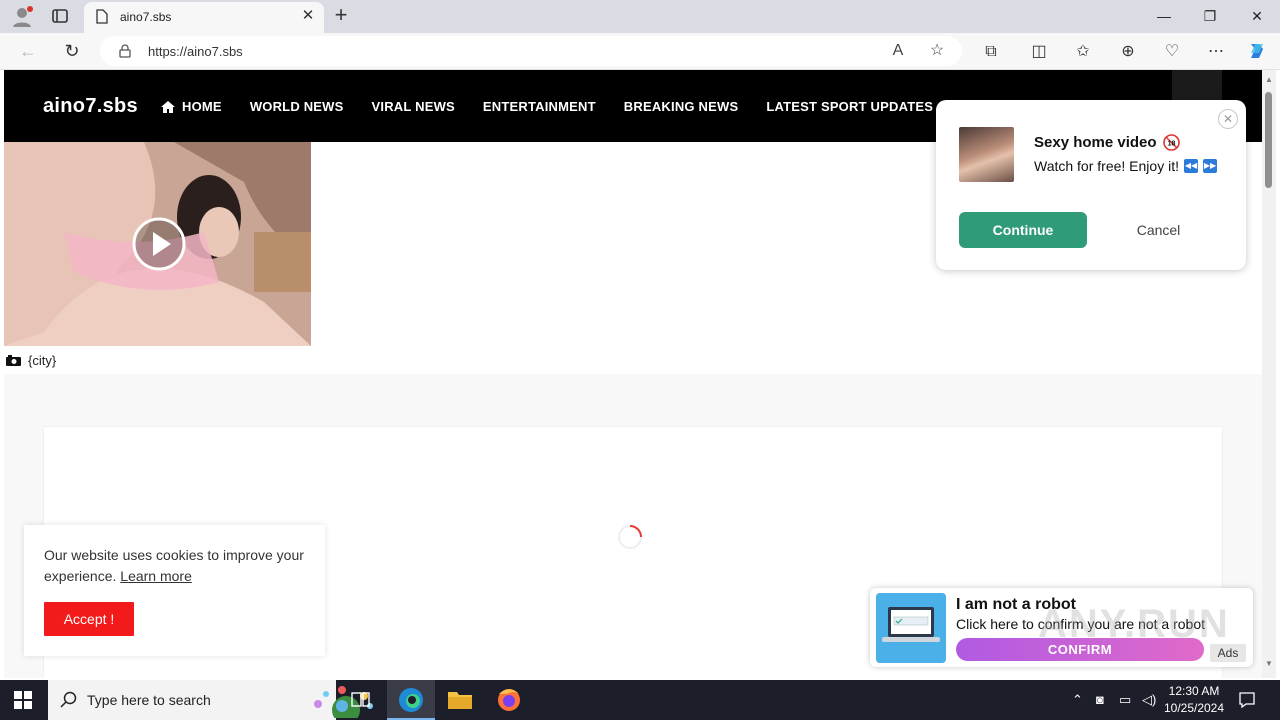 The width and height of the screenshot is (1280, 720). I want to click on adult-18-icon: 18, so click(1171, 142).